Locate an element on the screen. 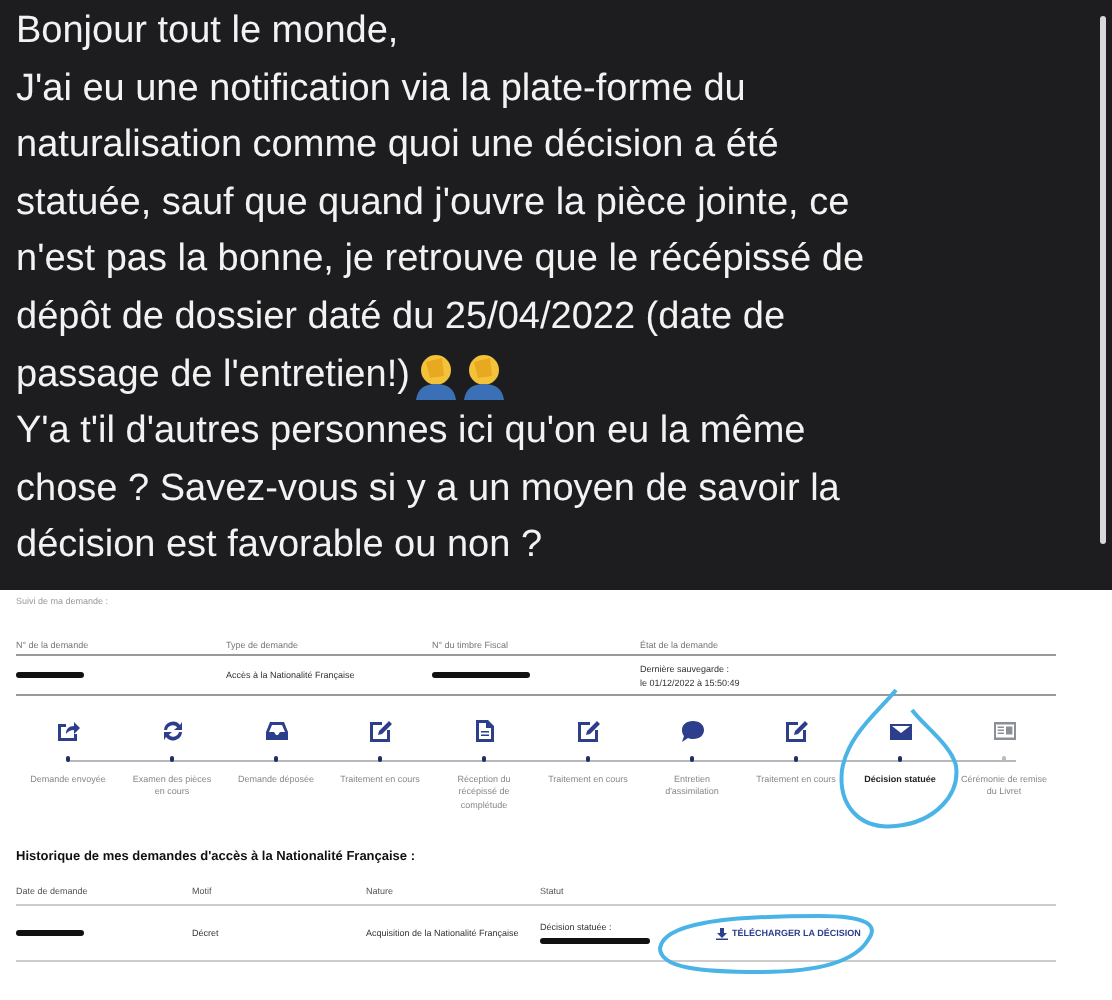 This screenshot has width=1112, height=1000. post-text: passage de l'entretien!) is located at coordinates (213, 375).